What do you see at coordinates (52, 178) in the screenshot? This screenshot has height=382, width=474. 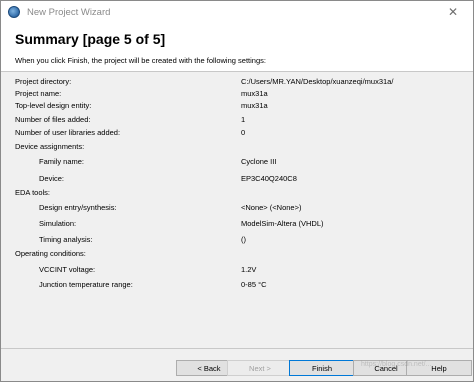 I see `device-label: Device:` at bounding box center [52, 178].